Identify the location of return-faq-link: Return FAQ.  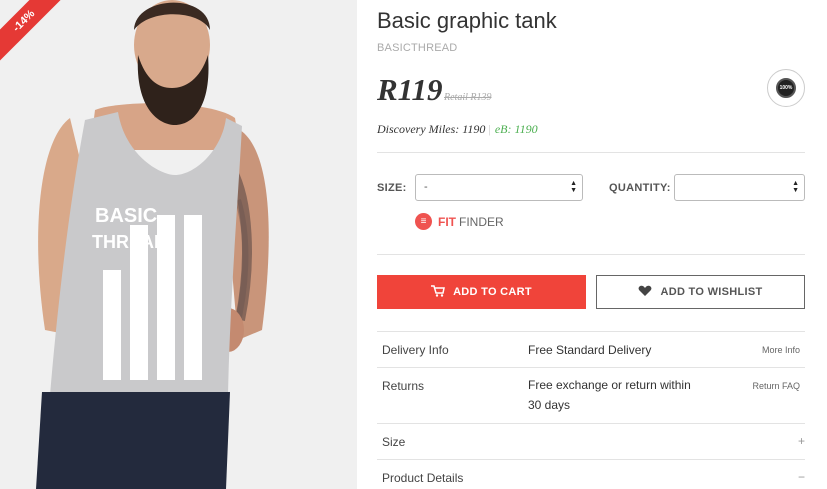
(776, 386).